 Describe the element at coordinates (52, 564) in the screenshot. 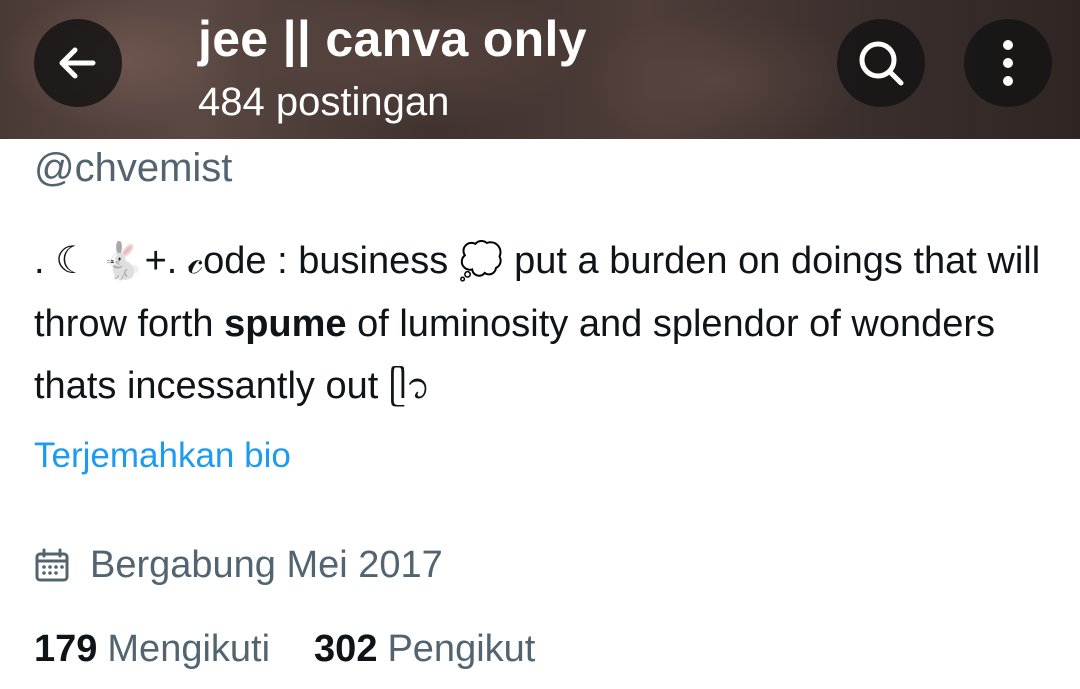

I see `calendar-icon` at that location.